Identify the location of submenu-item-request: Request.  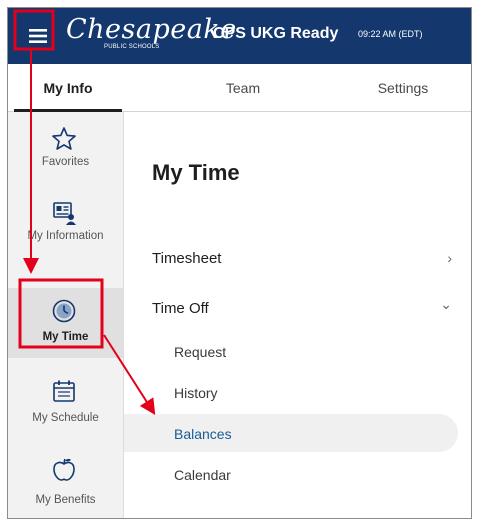
(200, 352).